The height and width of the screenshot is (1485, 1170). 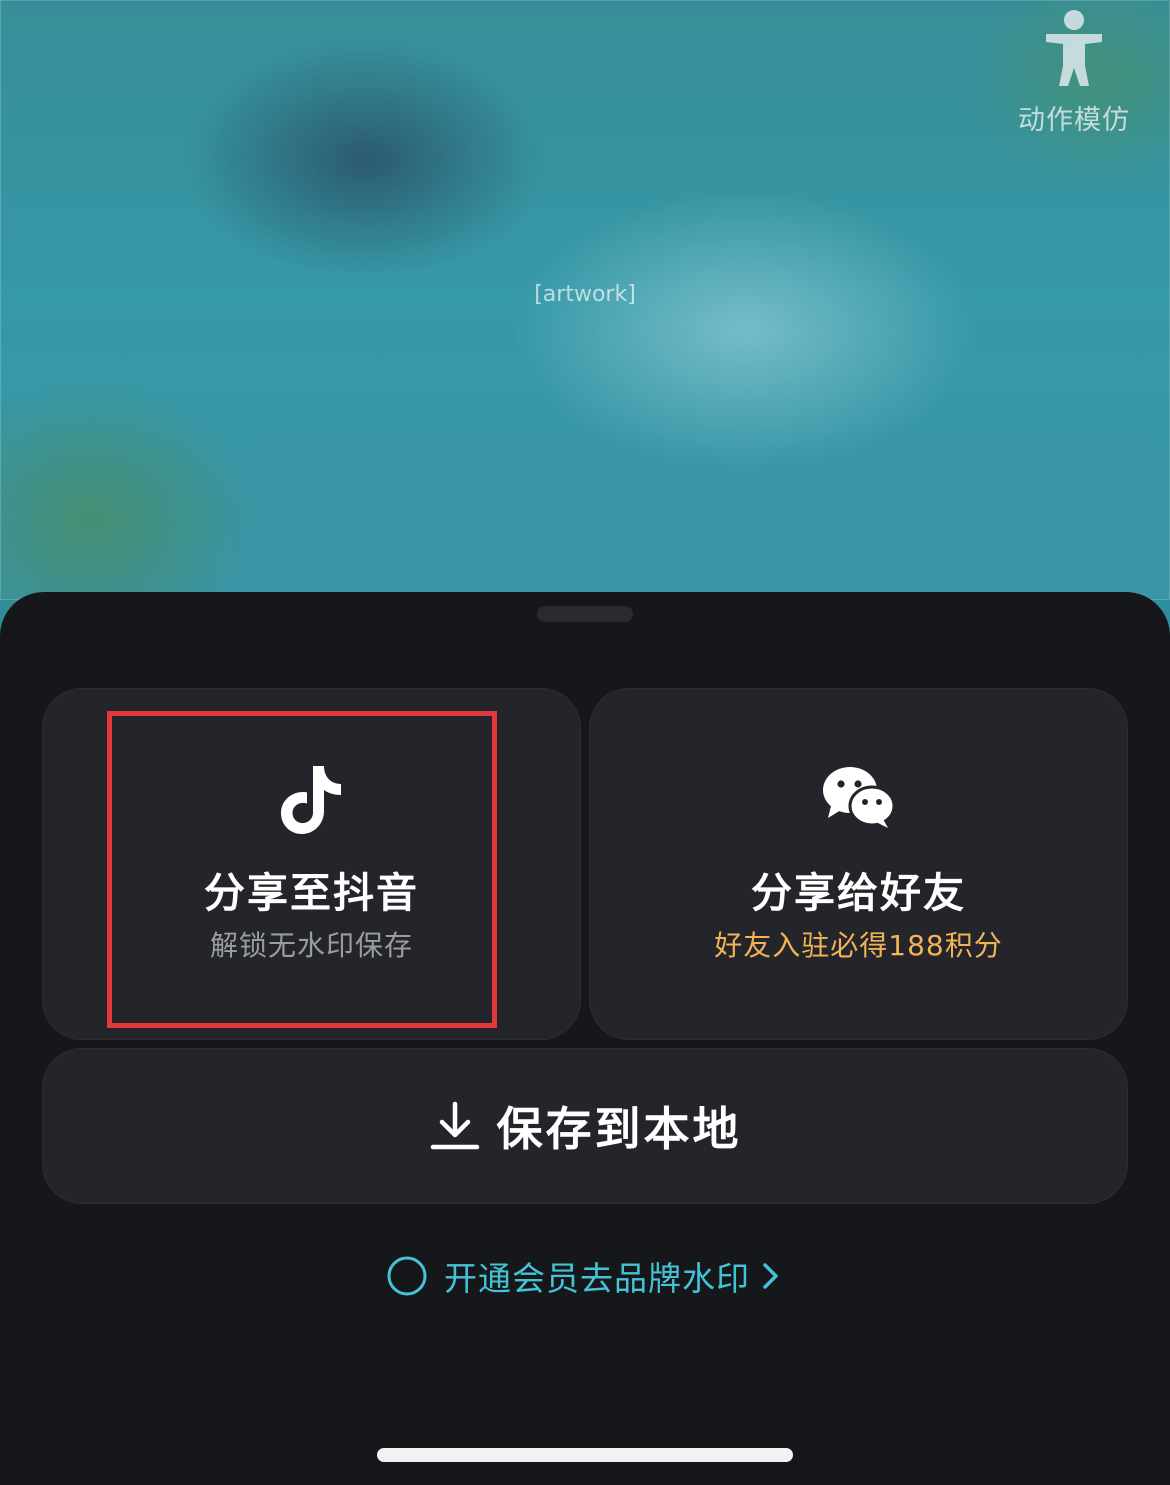 I want to click on save-local-button: 保存到本地, so click(x=585, y=1126).